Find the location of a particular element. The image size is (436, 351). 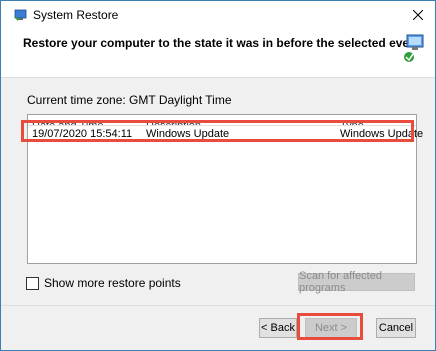

row-type: Windows Update is located at coordinates (382, 134).